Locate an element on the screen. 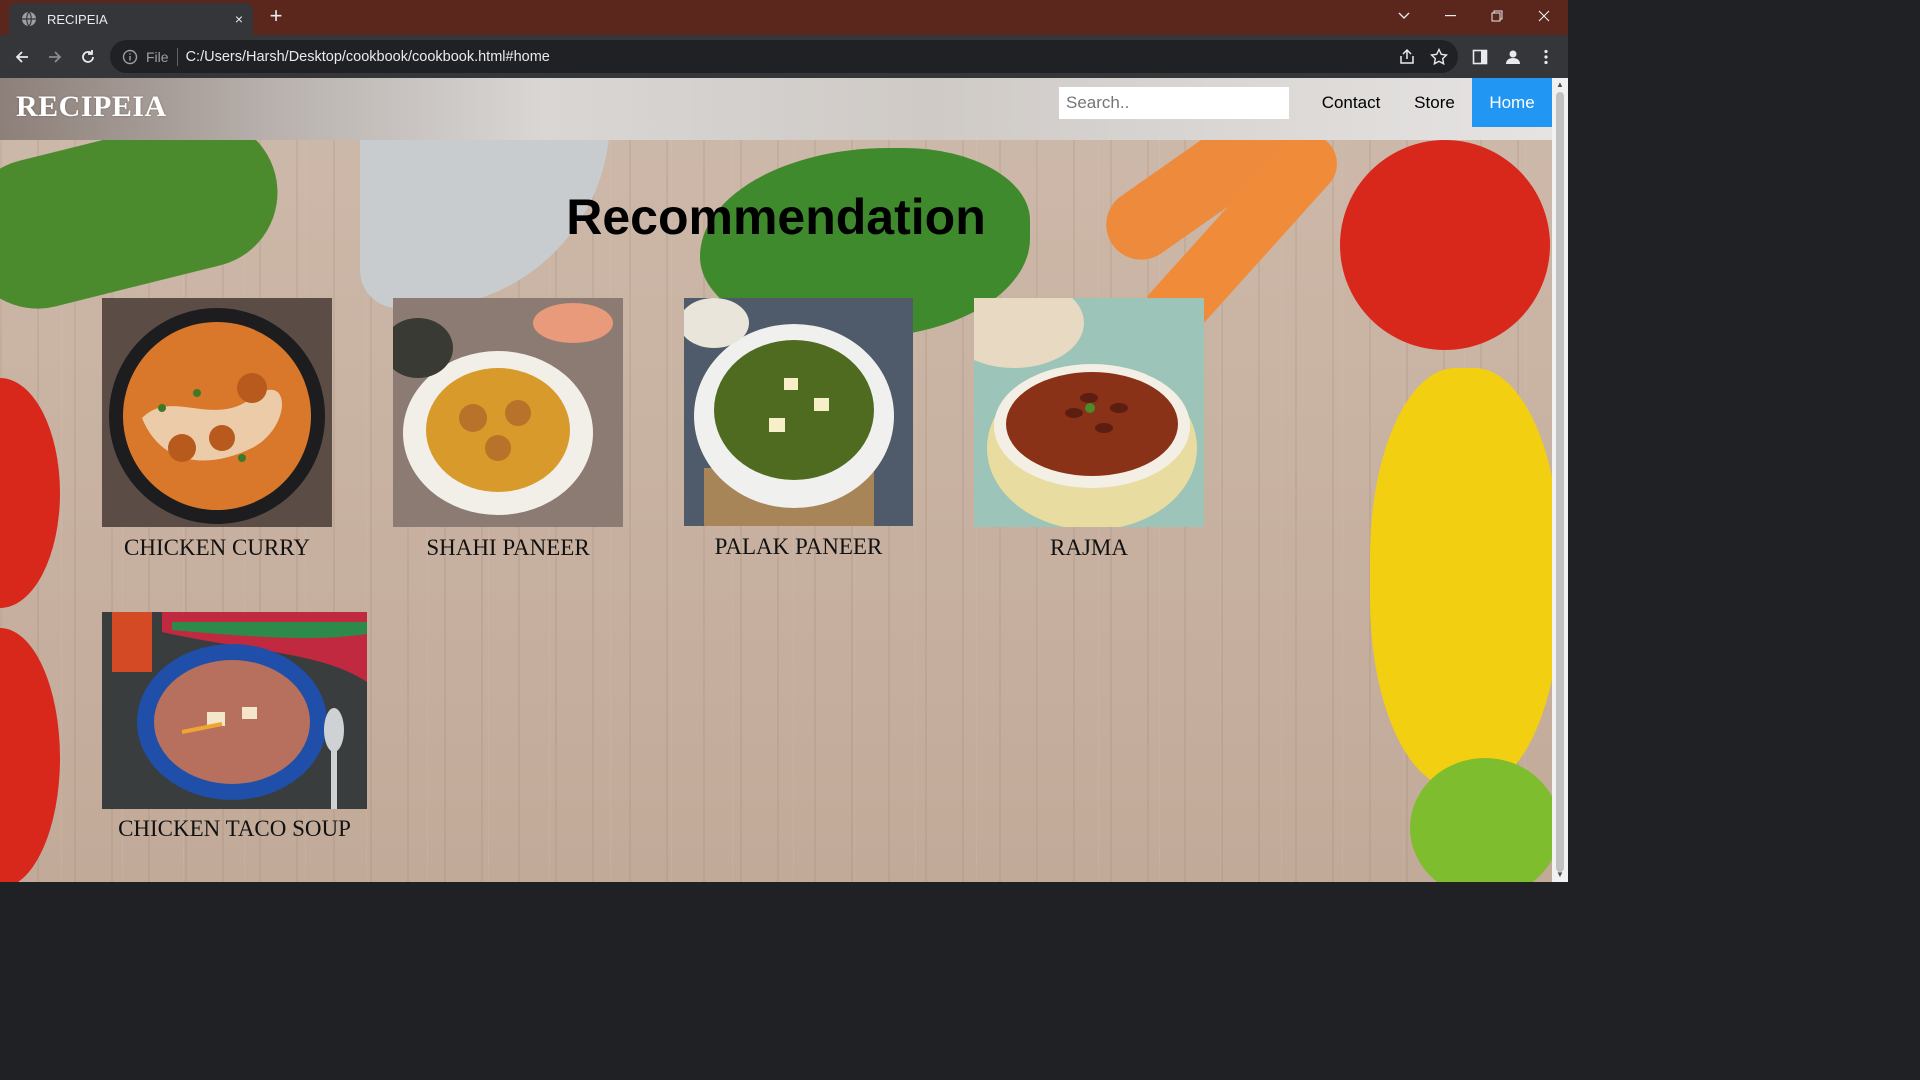 The image size is (1920, 1080). chicken-curry-image is located at coordinates (217, 412).